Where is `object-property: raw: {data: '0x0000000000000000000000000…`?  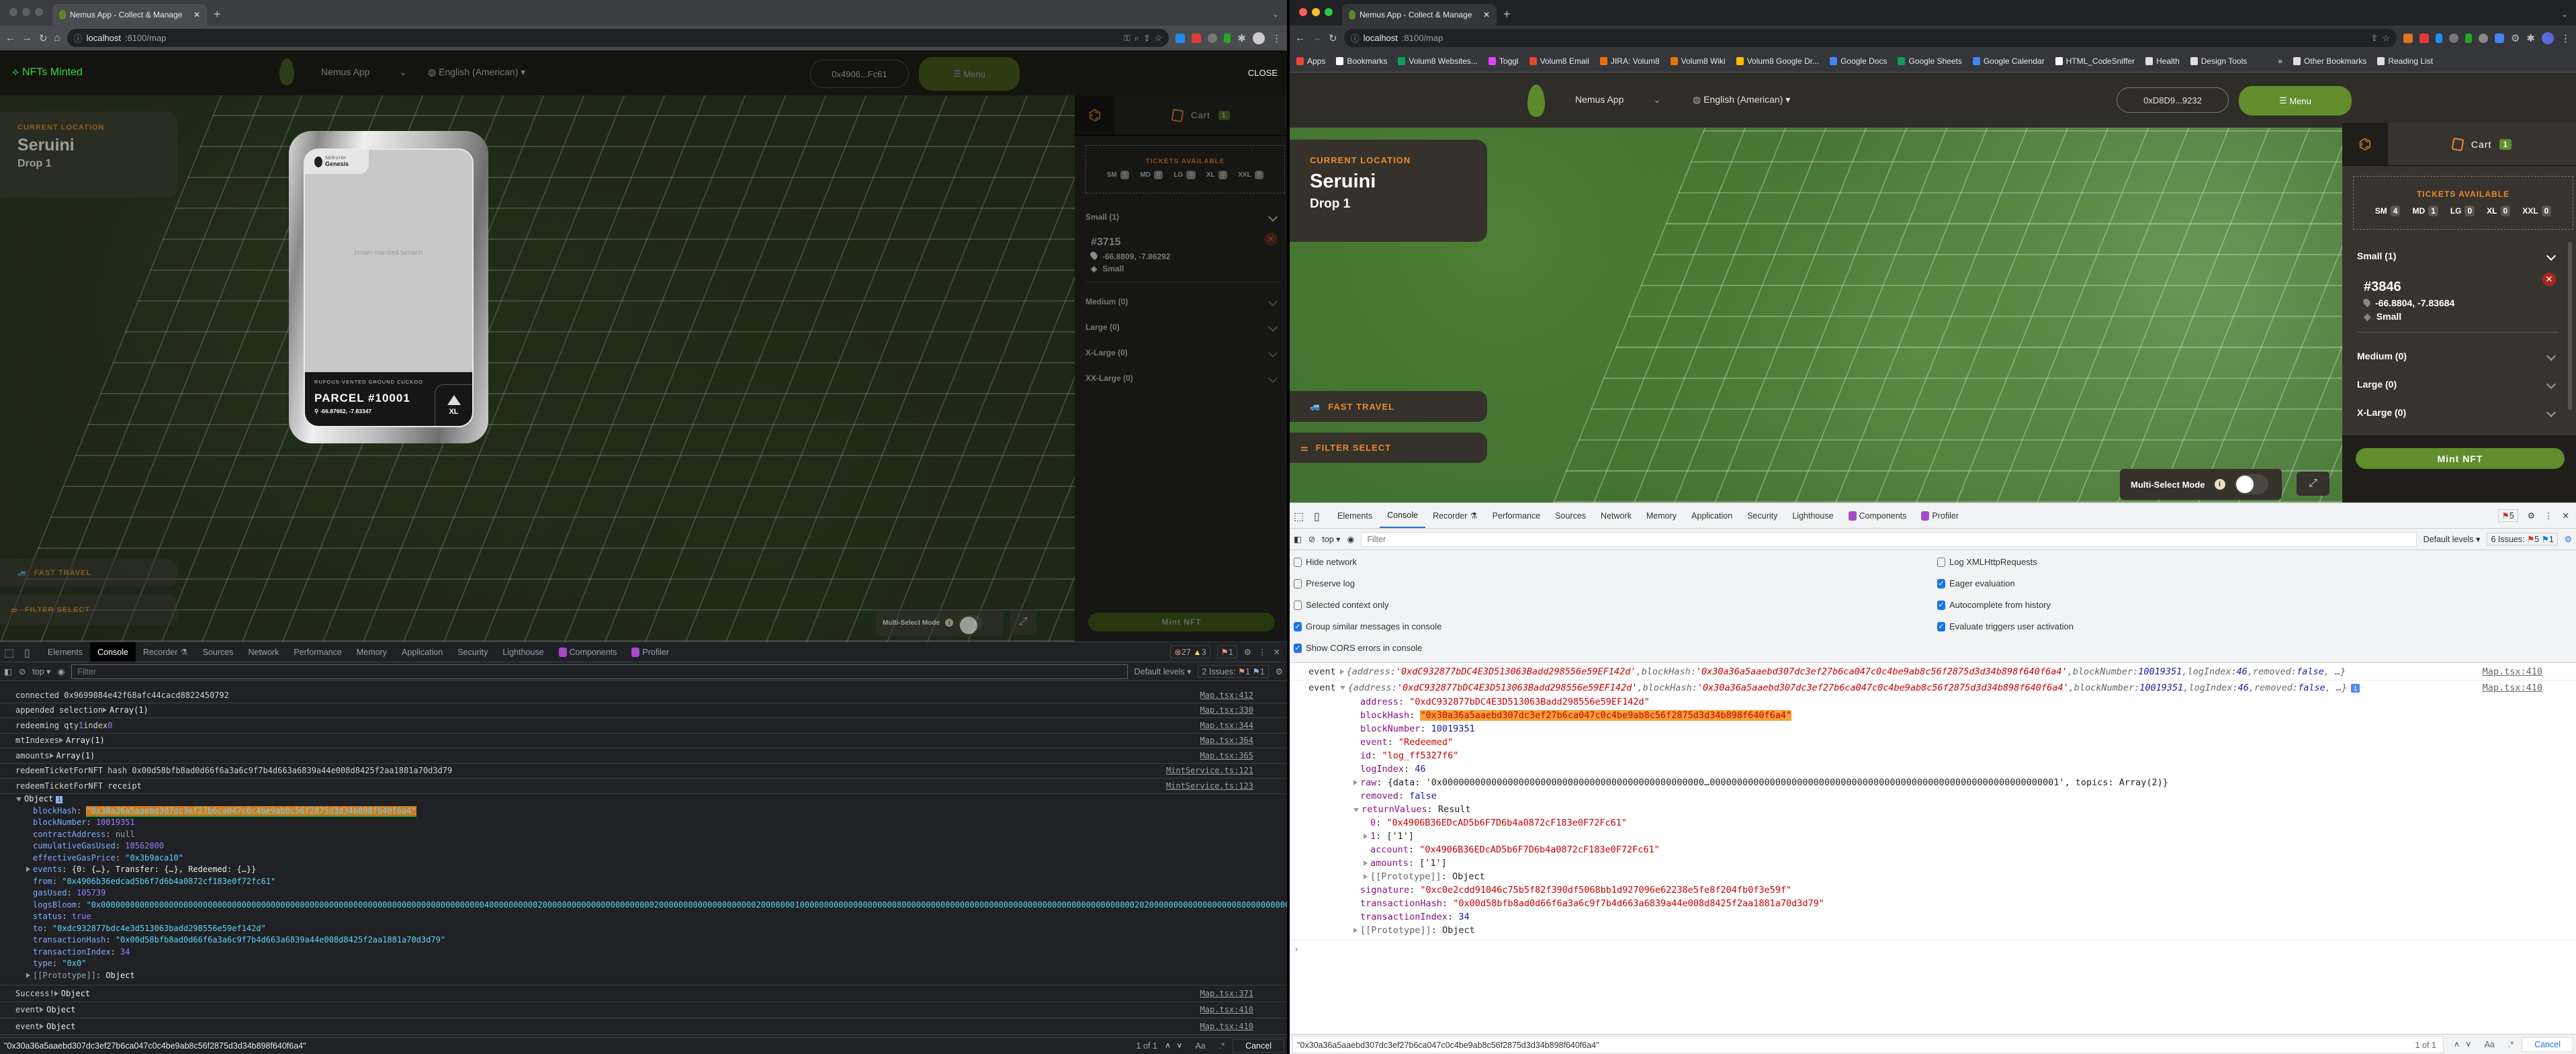 object-property: raw: {data: '0x0000000000000000000000000… is located at coordinates (1933, 782).